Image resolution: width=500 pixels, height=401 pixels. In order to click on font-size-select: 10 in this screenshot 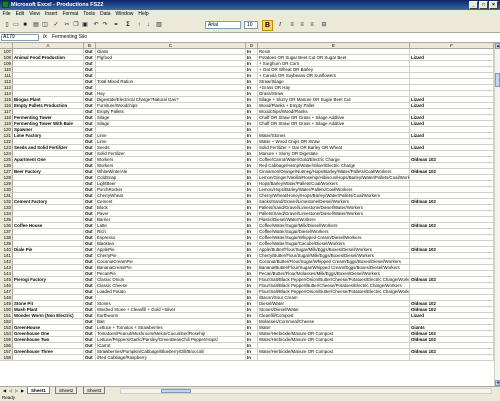, I will do `click(251, 25)`.